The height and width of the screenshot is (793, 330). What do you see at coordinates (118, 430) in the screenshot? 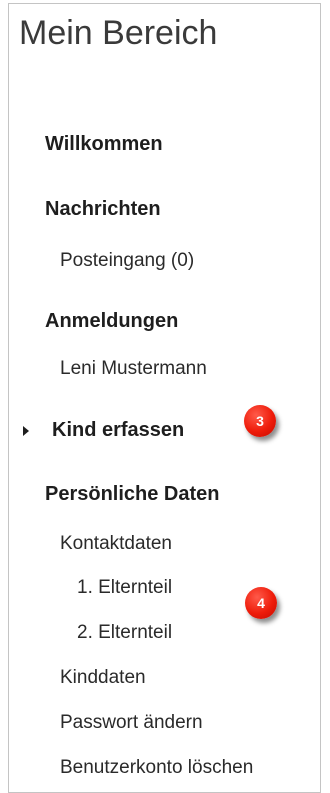
I see `menu-item-kind-erfassen: Kind erfassen` at bounding box center [118, 430].